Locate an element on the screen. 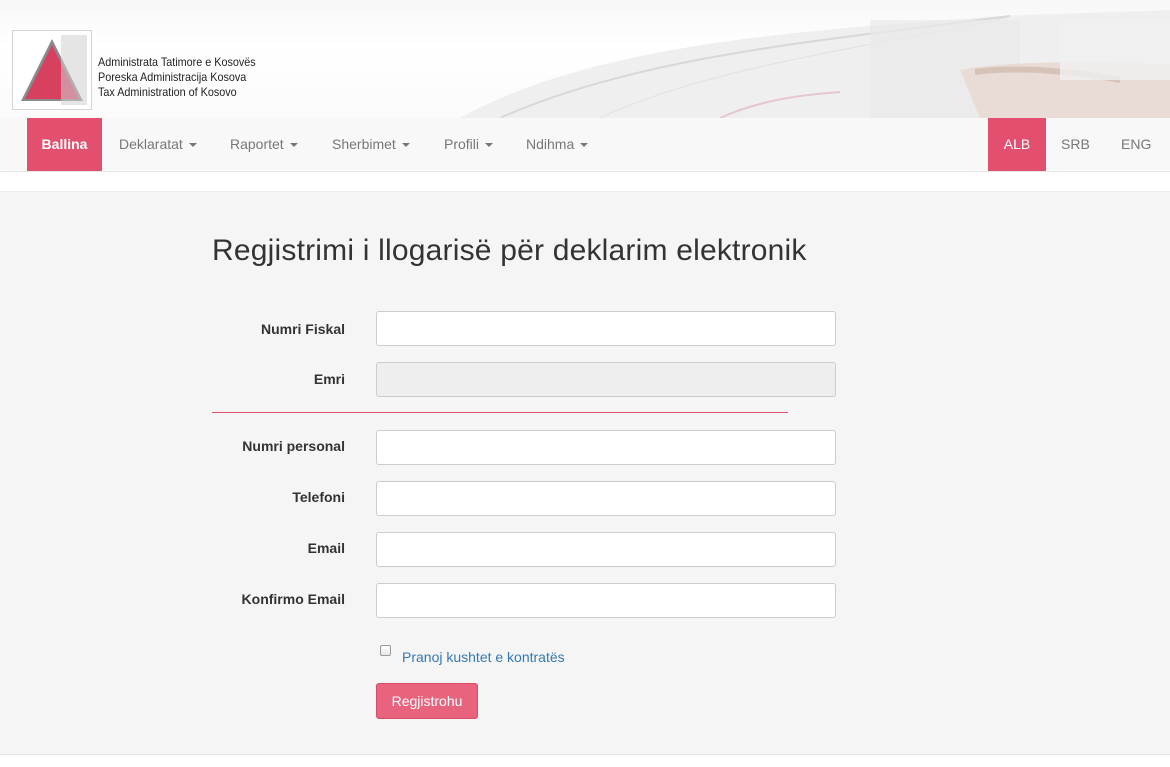  terms-link: Pranoj kushtet e kontratës is located at coordinates (483, 657).